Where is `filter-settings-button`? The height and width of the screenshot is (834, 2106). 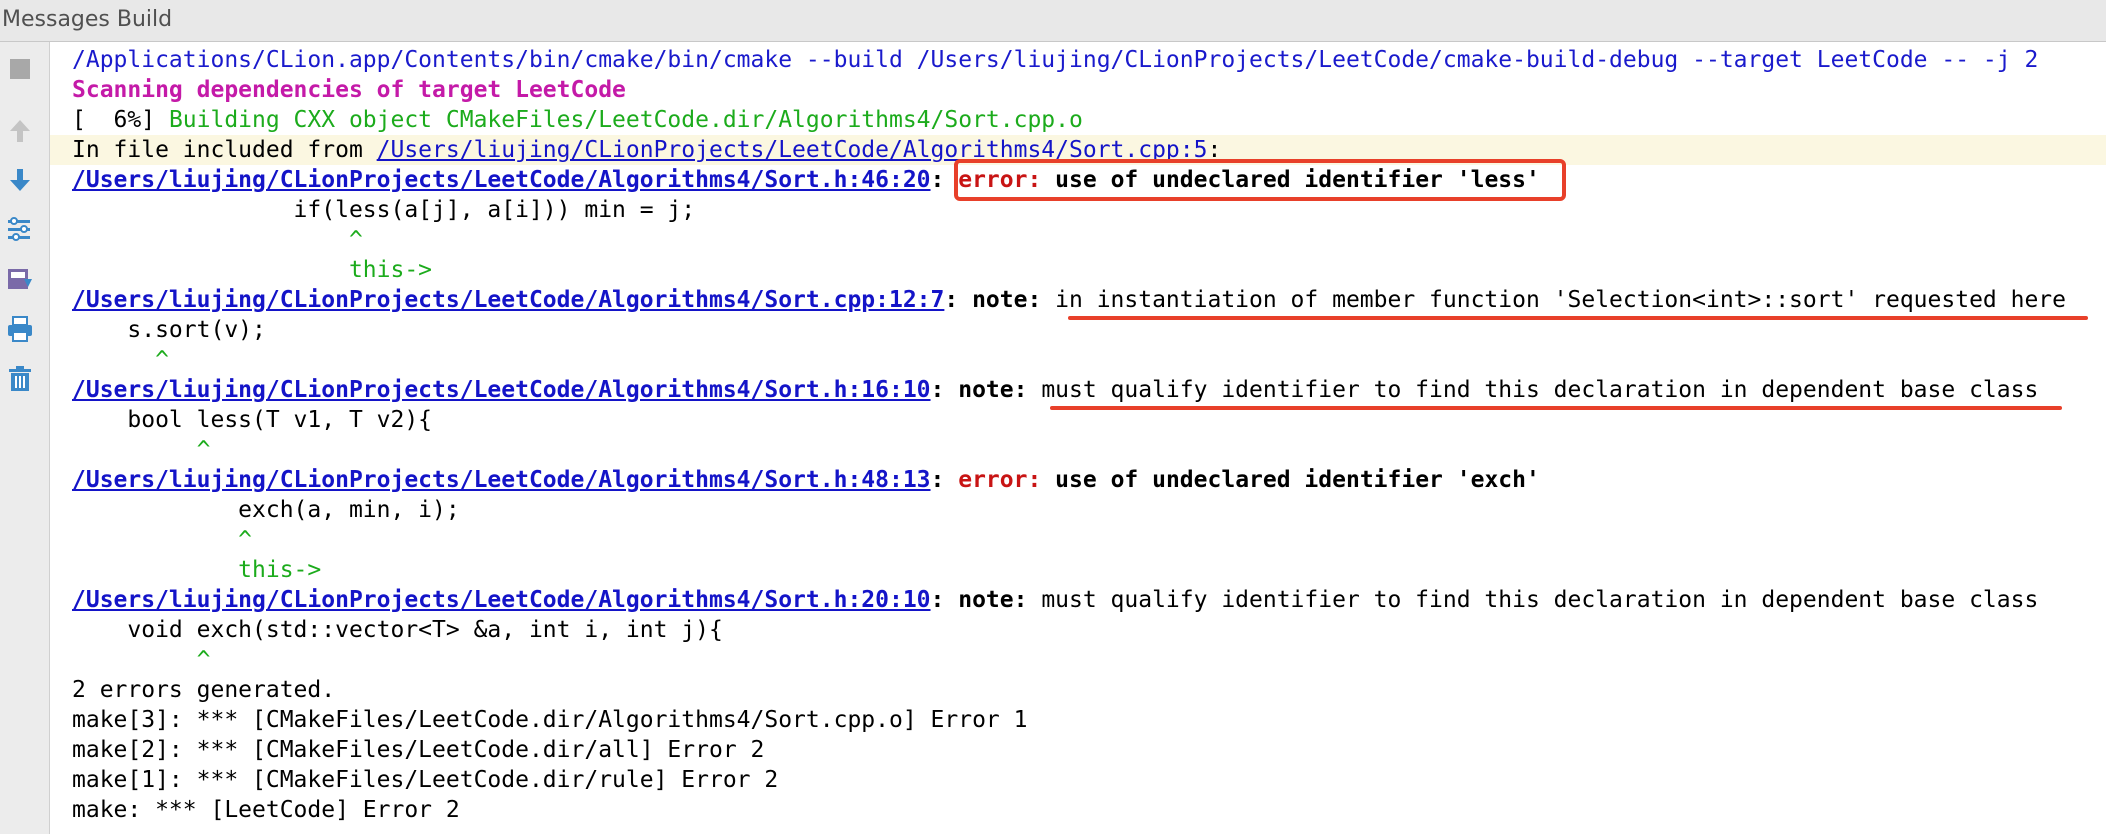 filter-settings-button is located at coordinates (20, 231).